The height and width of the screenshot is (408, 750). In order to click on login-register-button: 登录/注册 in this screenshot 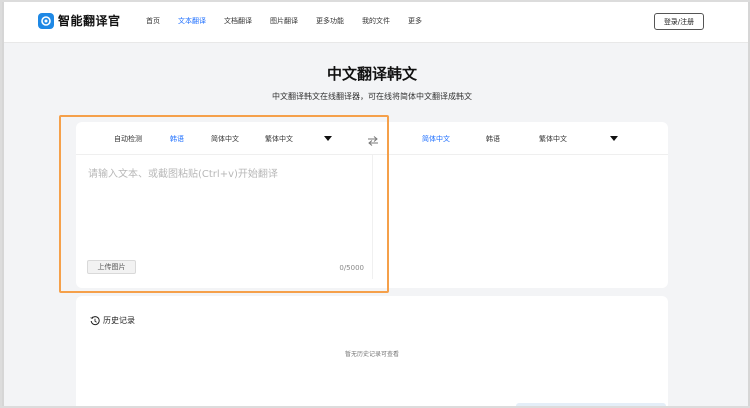, I will do `click(679, 21)`.